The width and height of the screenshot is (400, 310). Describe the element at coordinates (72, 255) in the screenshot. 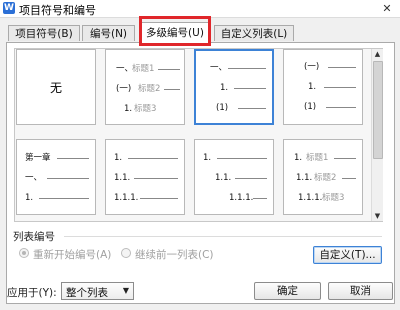

I see `restart-numbering-label: 重新开始编号(A)` at that location.